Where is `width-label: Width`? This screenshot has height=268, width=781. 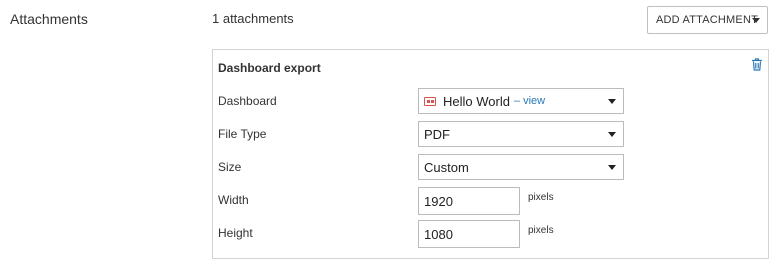
width-label: Width is located at coordinates (233, 200).